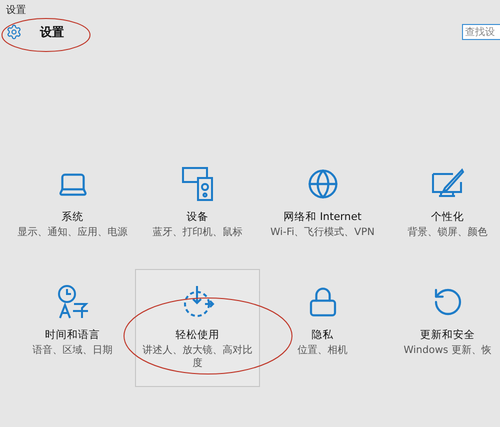 This screenshot has height=427, width=500. I want to click on settings-tile: 隐私 位置、相机, so click(322, 328).